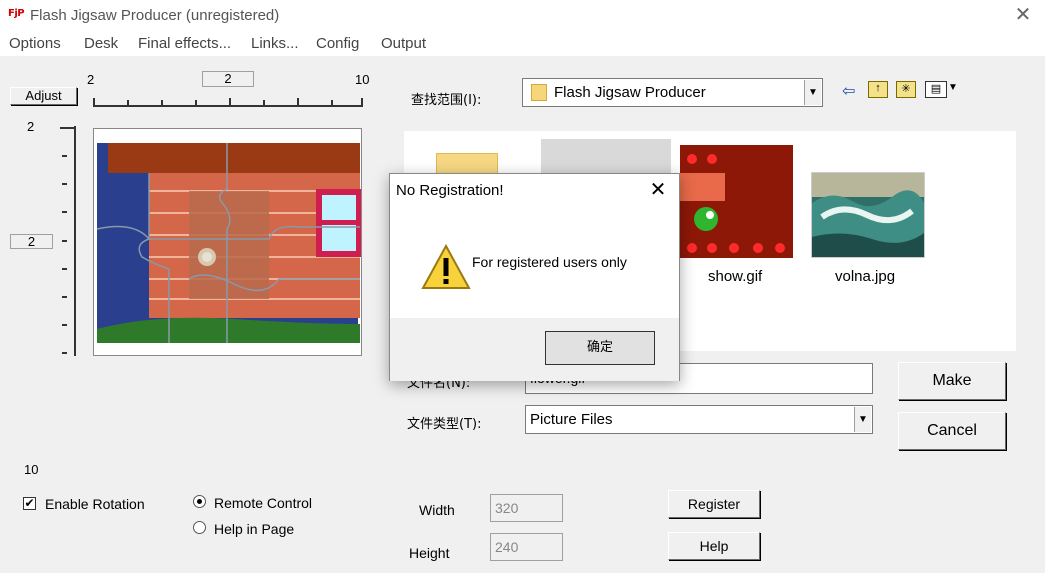 The width and height of the screenshot is (1045, 573). I want to click on warning-icon, so click(446, 266).